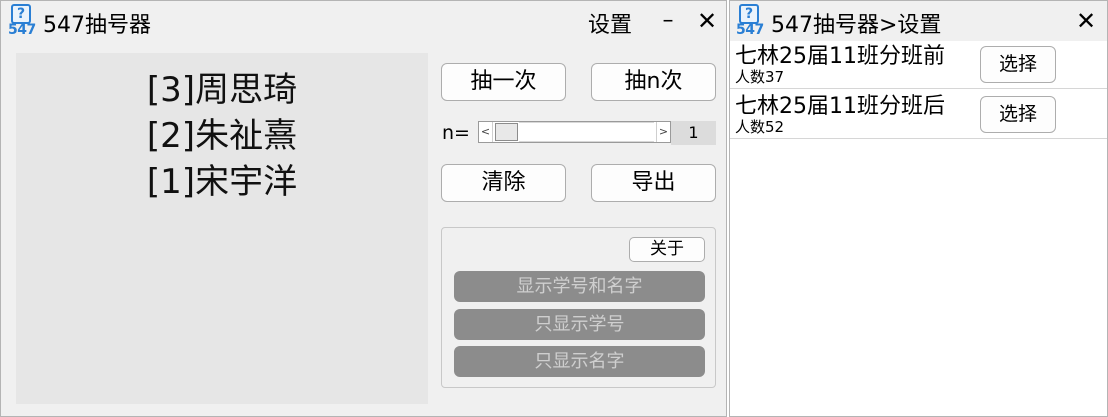  What do you see at coordinates (363, 21) in the screenshot?
I see `title-bar: ? 547 547抽号器 设置 – ✕` at bounding box center [363, 21].